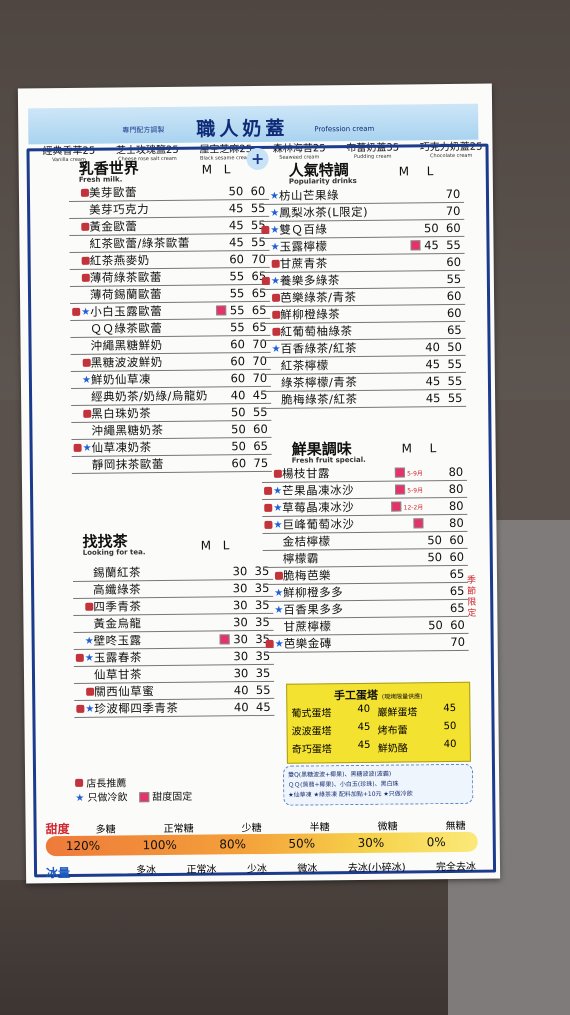 This screenshot has width=570, height=1015. I want to click on menu-row: ★ 芭樂金磚 70, so click(366, 643).